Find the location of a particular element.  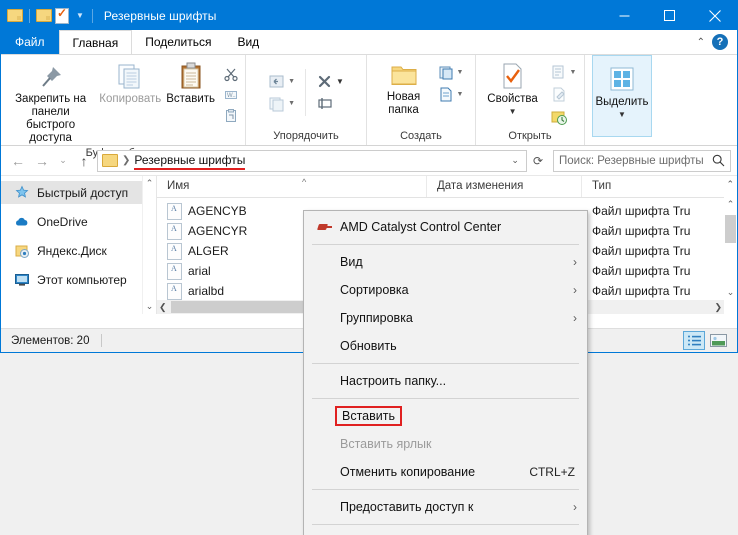

breadcrumb-current-folder: Резервные шрифты is located at coordinates (190, 161).